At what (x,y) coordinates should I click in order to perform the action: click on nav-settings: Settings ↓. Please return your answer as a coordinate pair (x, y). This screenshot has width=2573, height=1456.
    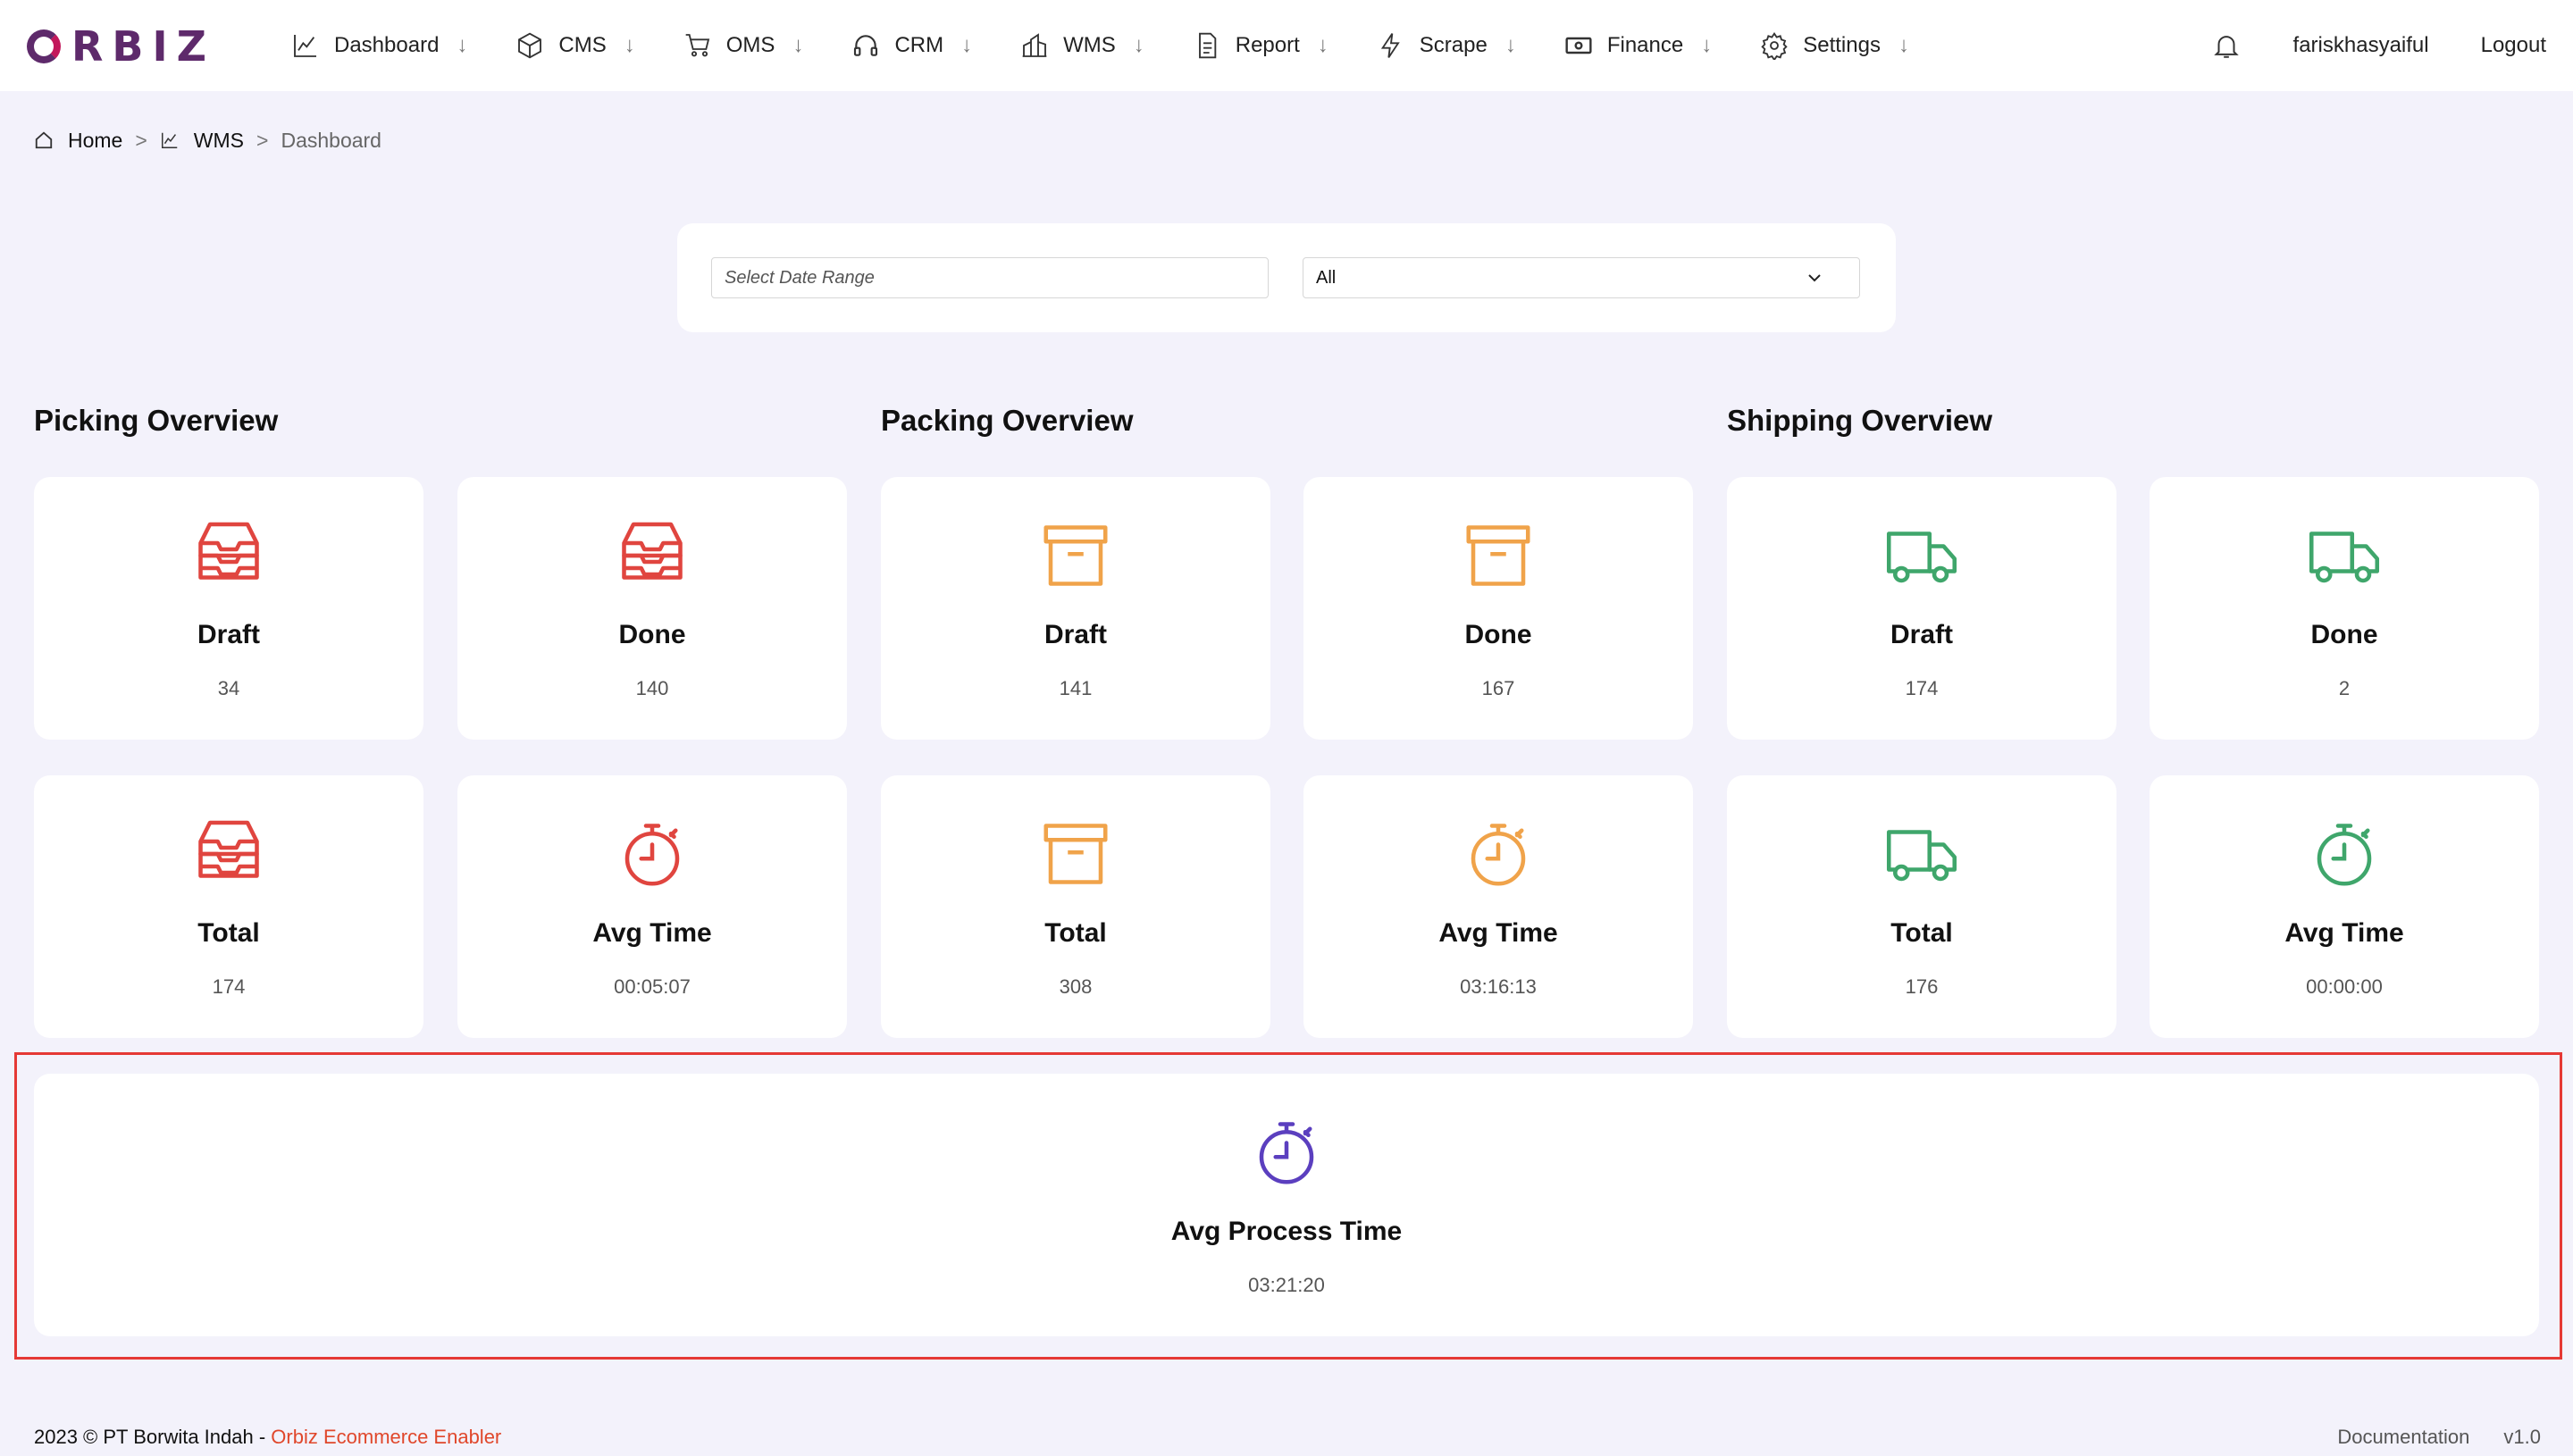
    Looking at the image, I should click on (1834, 45).